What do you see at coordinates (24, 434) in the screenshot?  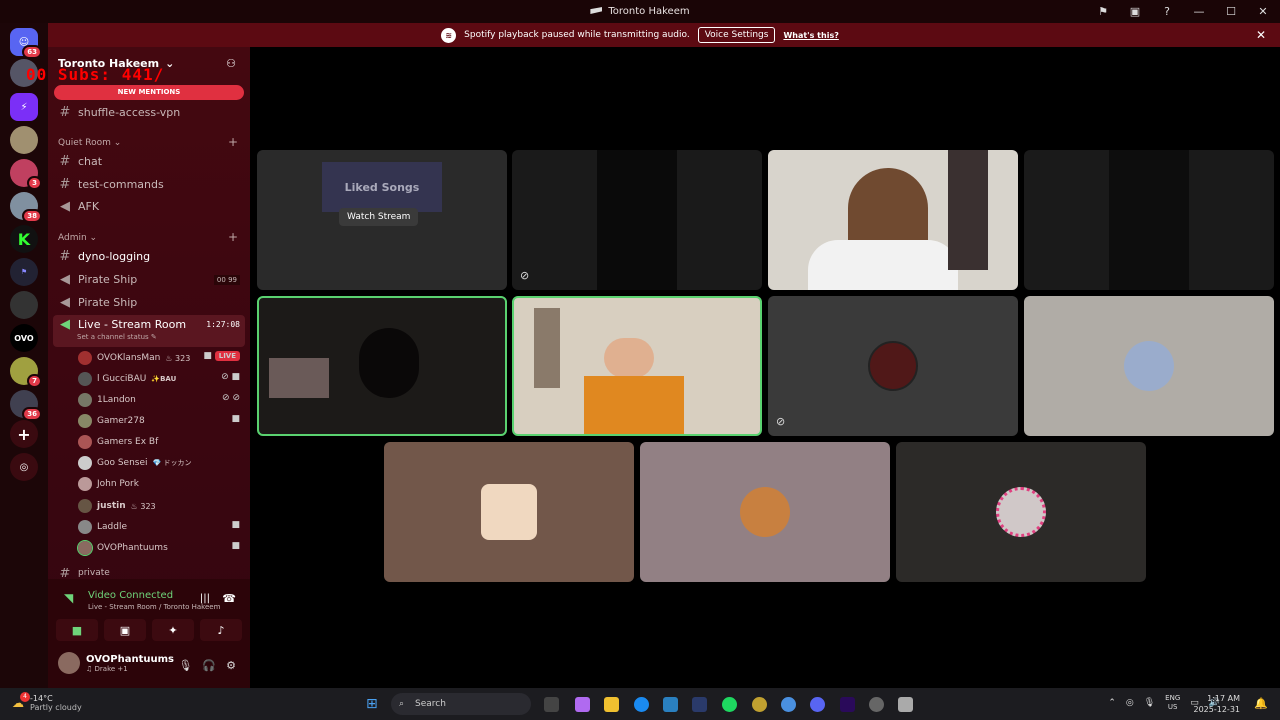 I see `add-server-icon: +` at bounding box center [24, 434].